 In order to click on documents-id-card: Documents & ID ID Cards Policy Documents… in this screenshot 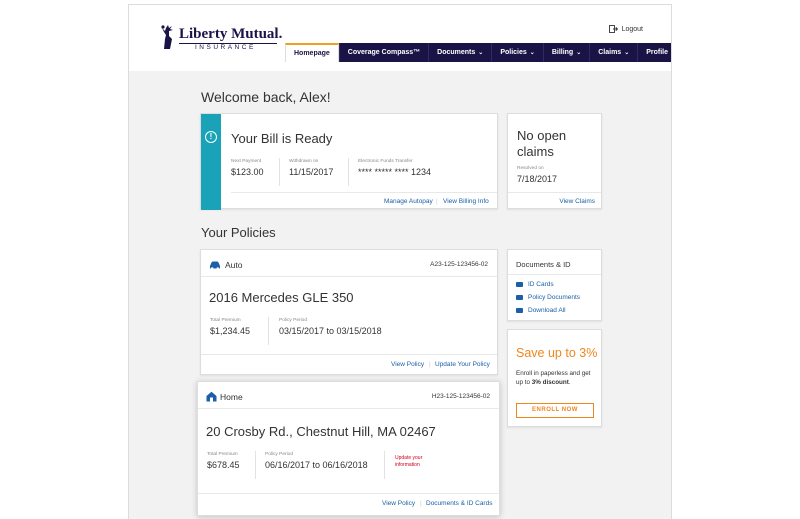, I will do `click(554, 285)`.